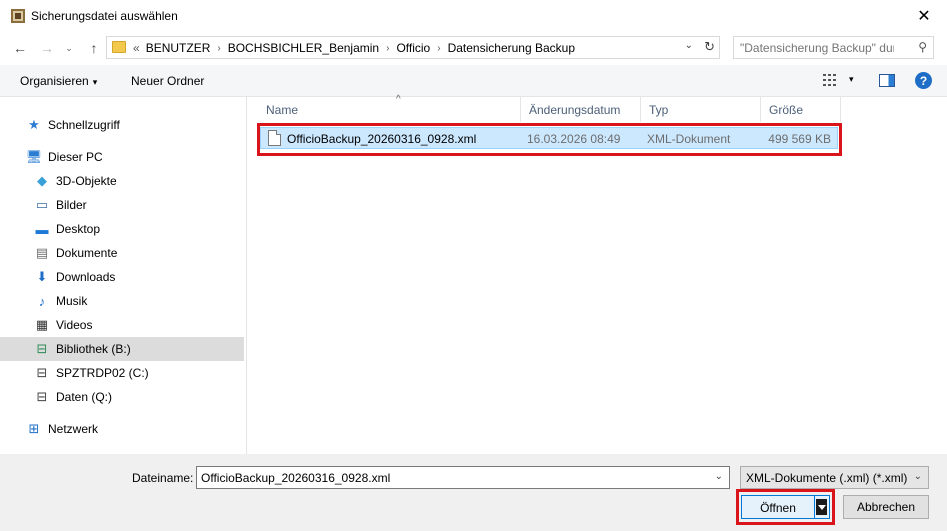 Image resolution: width=947 pixels, height=531 pixels. Describe the element at coordinates (473, 81) in the screenshot. I see `command-bar: Organisieren ▾ Neuer Ordner ▾ ?` at that location.